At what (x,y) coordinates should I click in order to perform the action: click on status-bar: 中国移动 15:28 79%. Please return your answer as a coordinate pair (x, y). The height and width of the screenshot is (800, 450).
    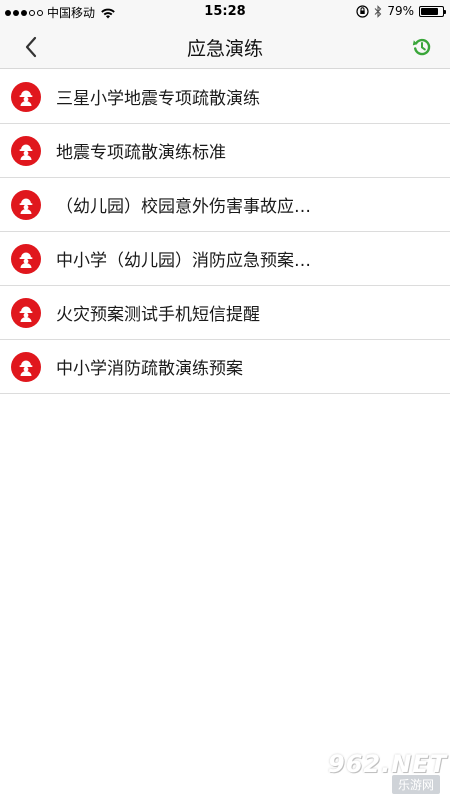
    Looking at the image, I should click on (225, 12).